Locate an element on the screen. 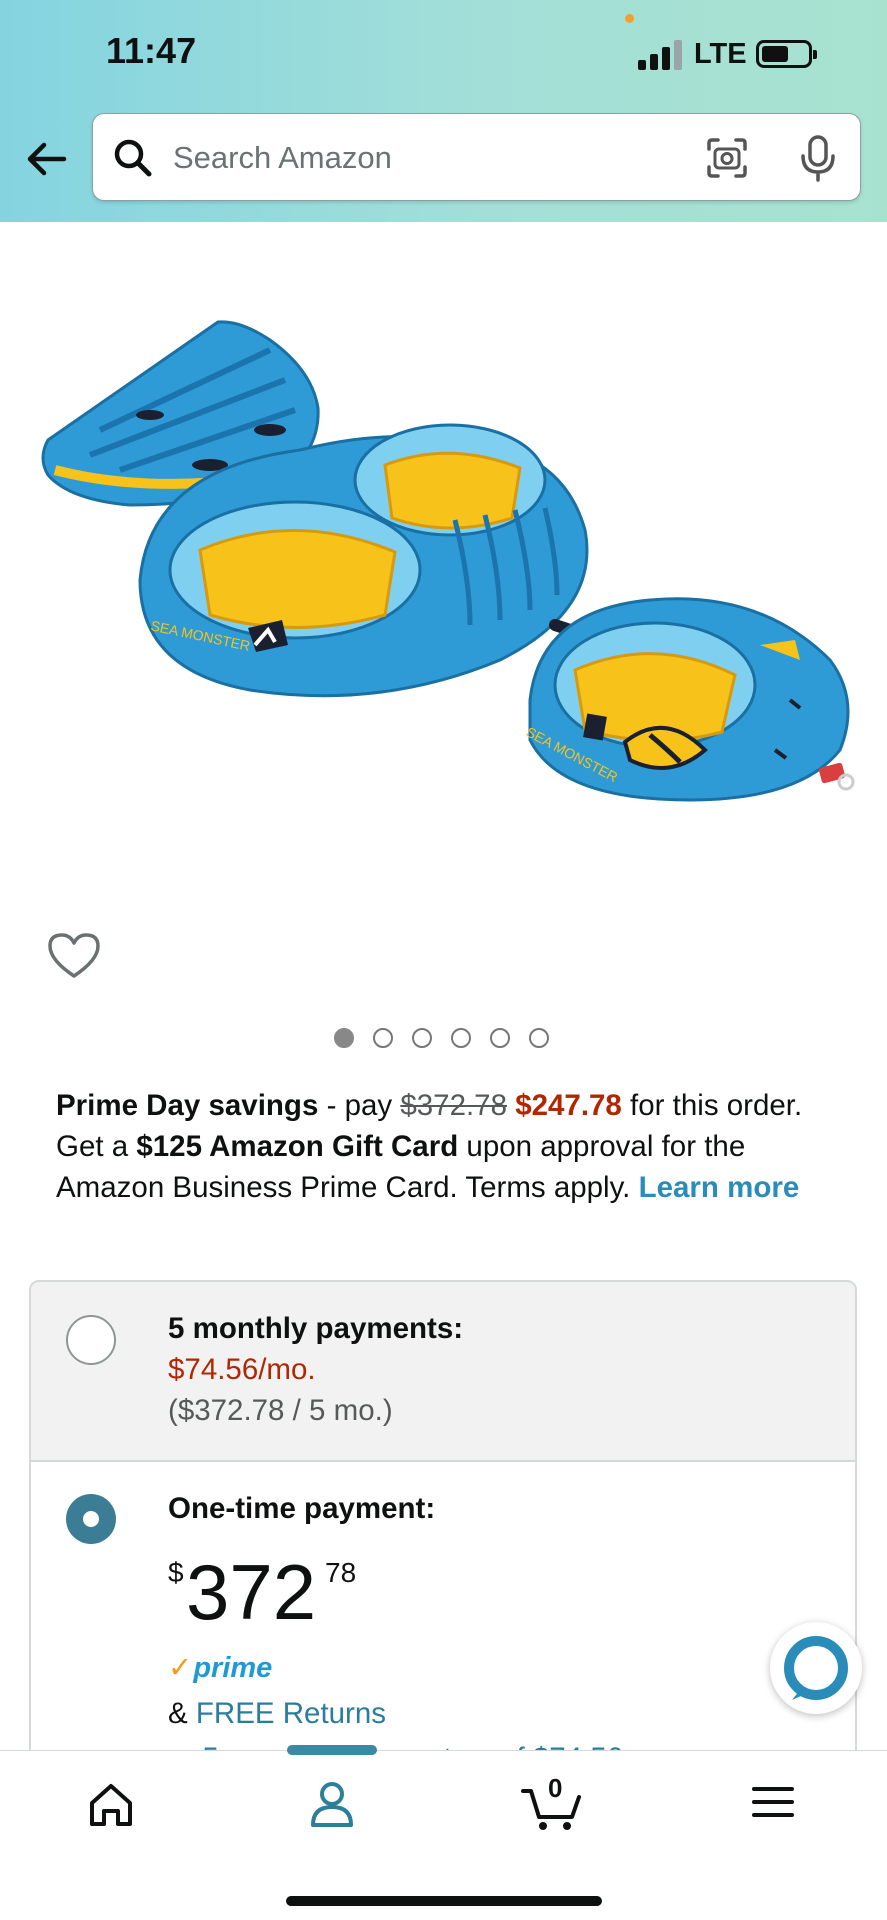  monthly-payment-price: $74.56/mo. is located at coordinates (242, 1369).